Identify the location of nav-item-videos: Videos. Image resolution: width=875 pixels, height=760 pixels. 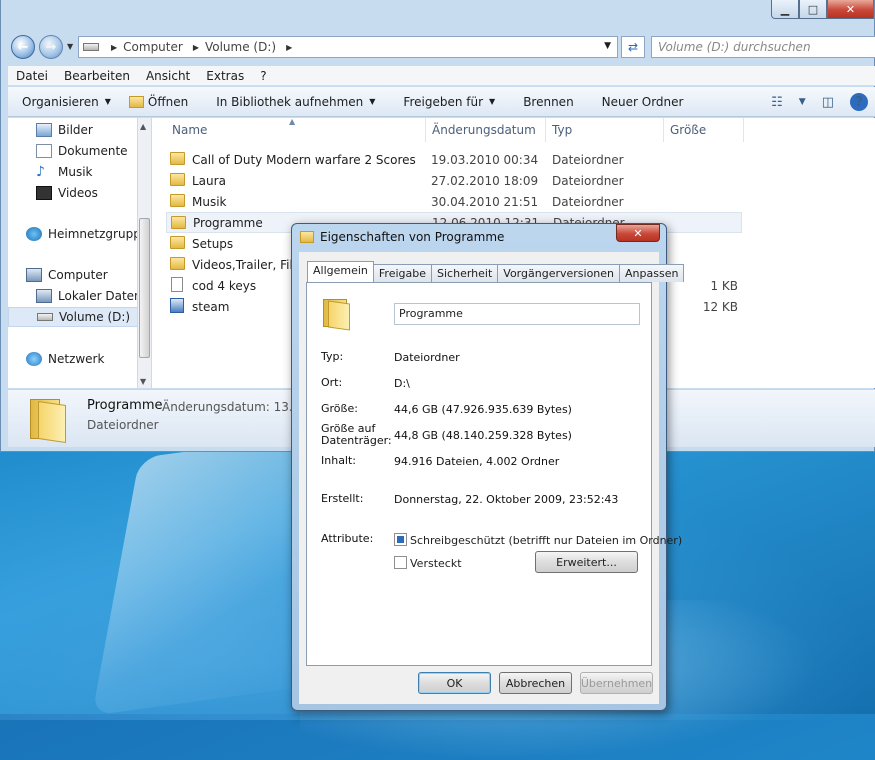
(67, 193).